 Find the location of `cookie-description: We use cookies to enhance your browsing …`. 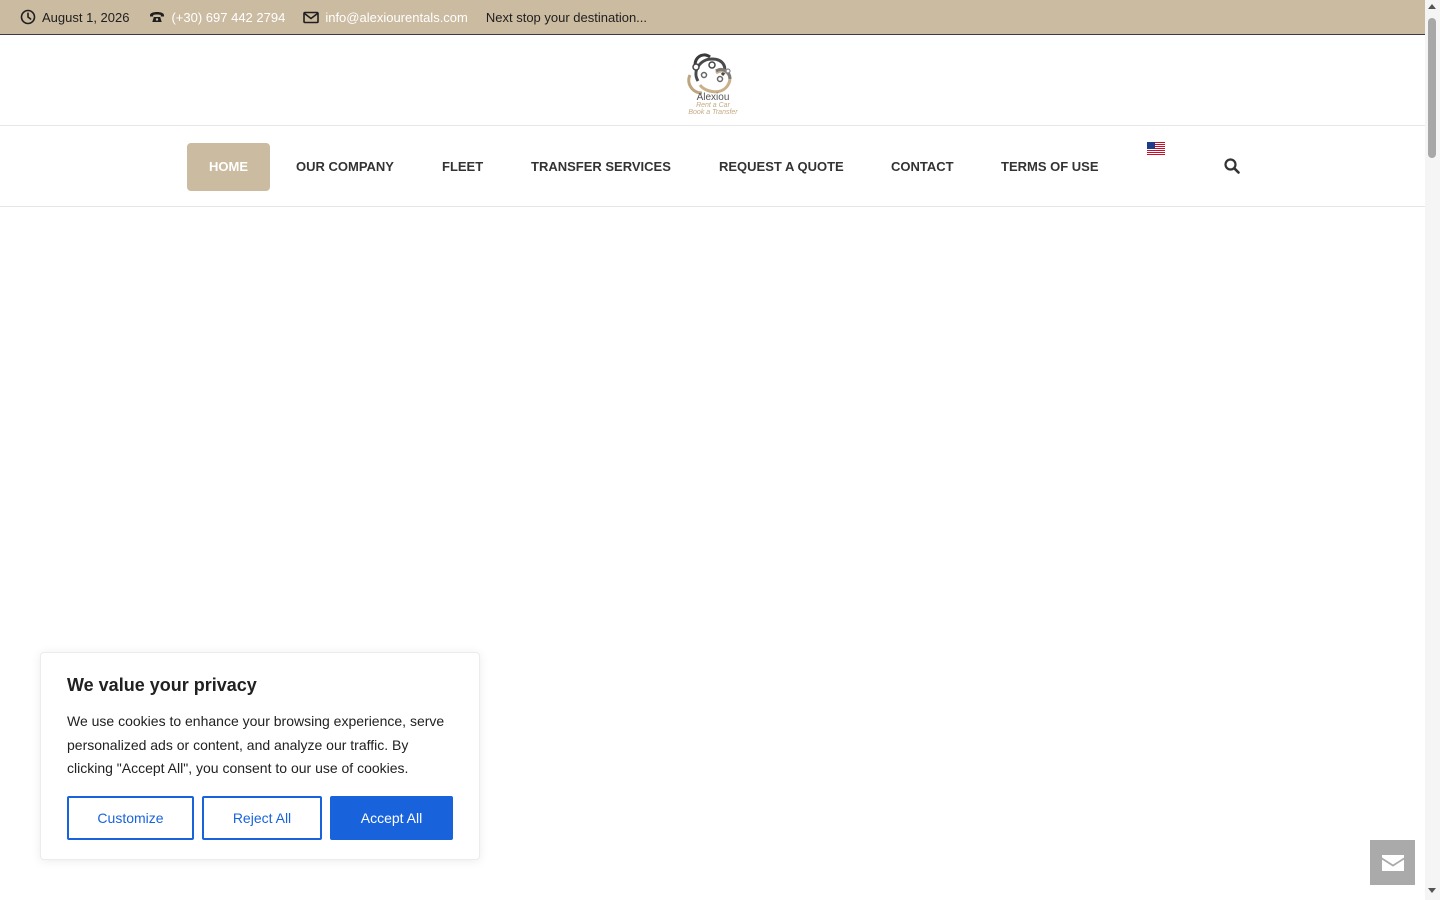

cookie-description: We use cookies to enhance your browsing … is located at coordinates (256, 744).